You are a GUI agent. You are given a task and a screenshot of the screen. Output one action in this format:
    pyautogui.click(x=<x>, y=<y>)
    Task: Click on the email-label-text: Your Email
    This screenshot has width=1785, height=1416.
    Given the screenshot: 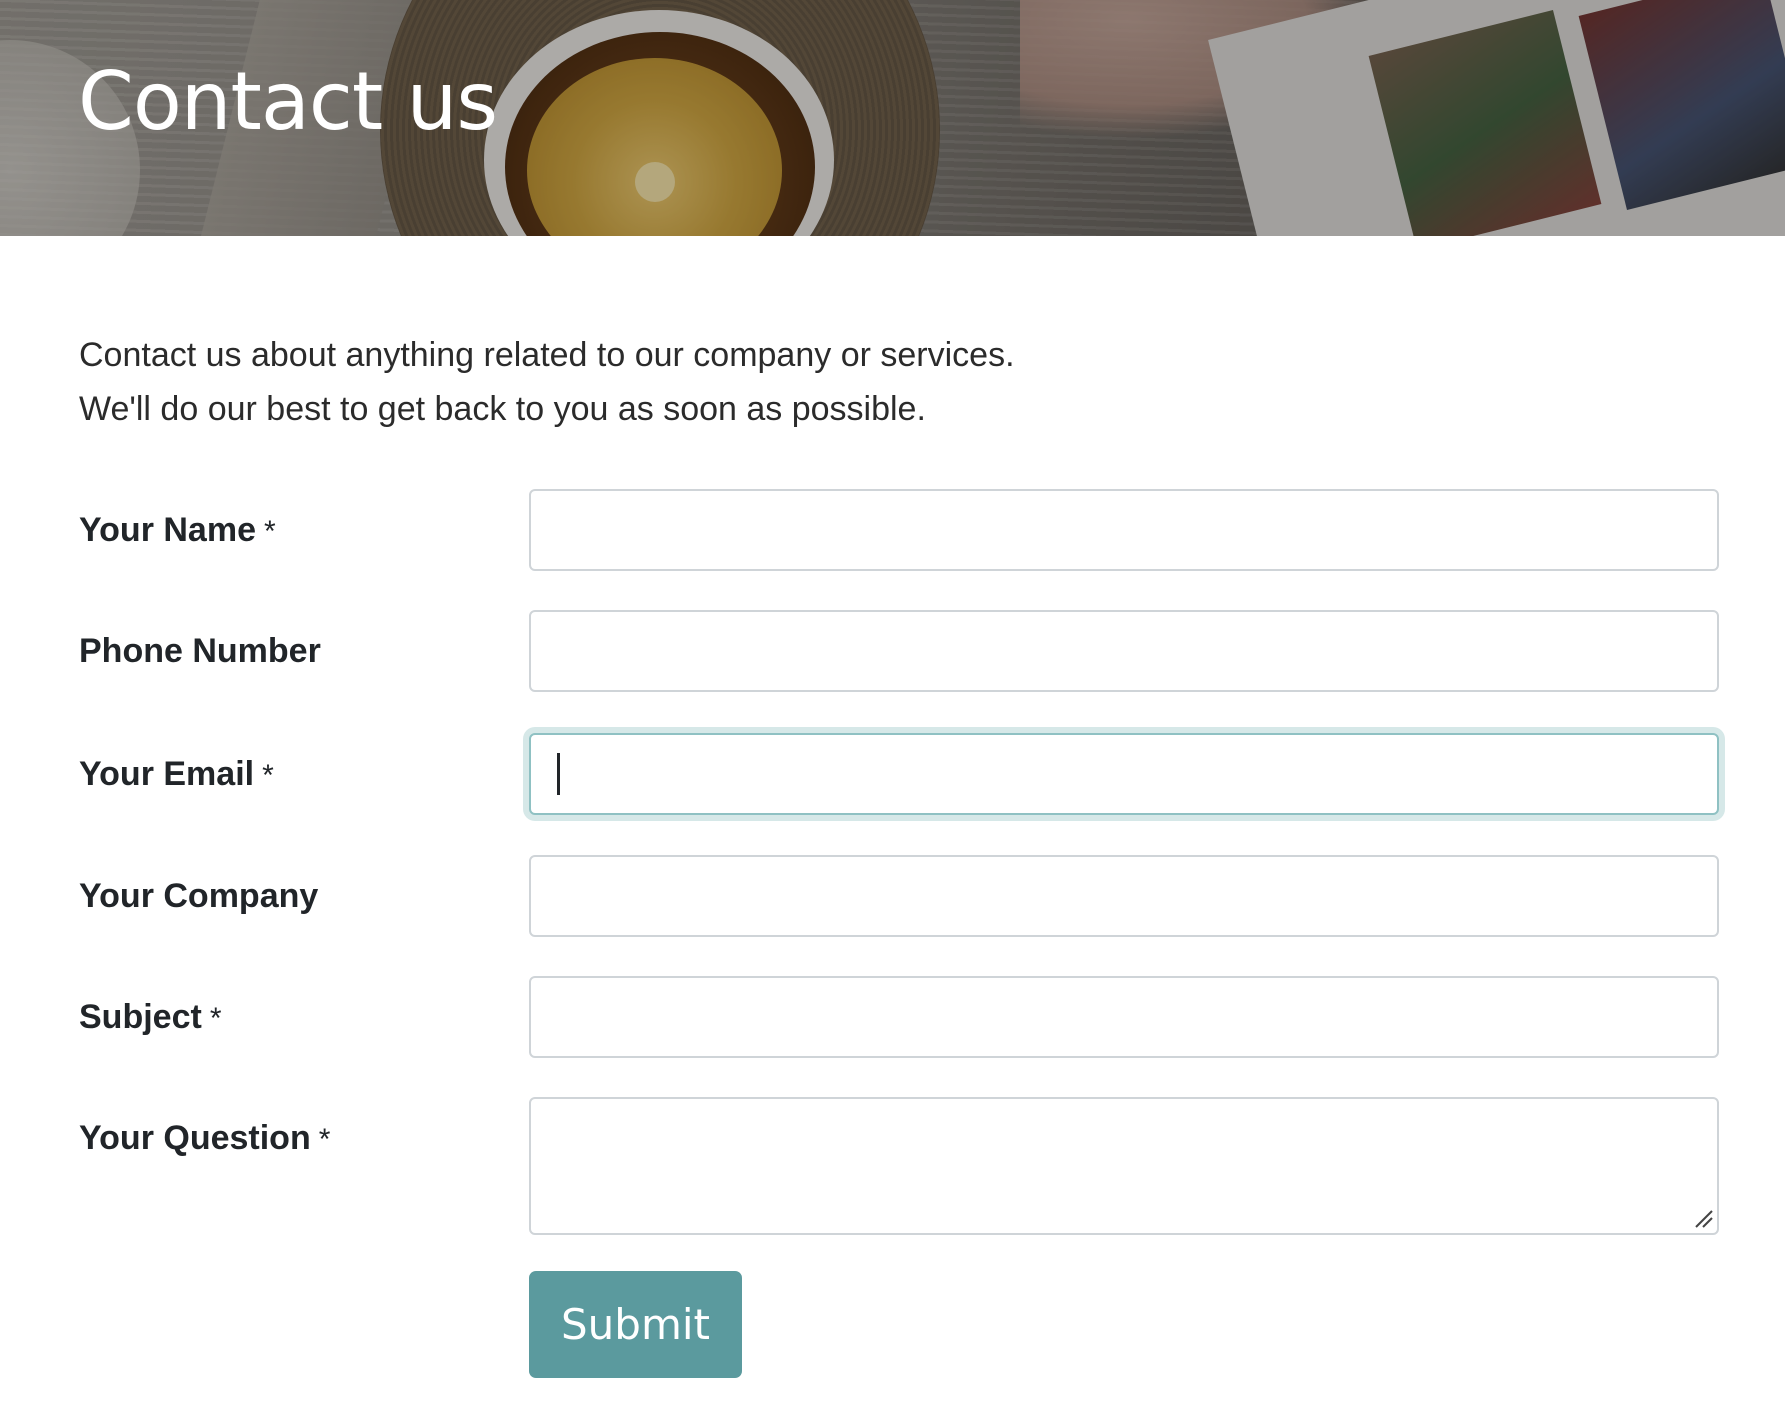 What is the action you would take?
    pyautogui.click(x=167, y=774)
    